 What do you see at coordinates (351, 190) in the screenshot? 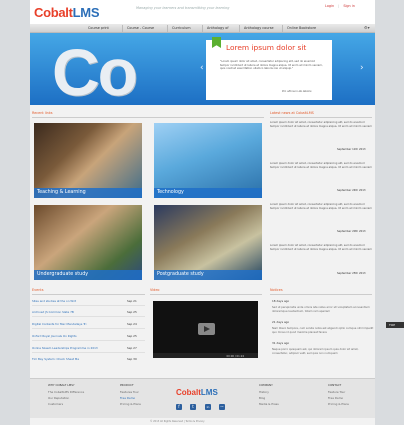
I see `news-date: September 24th 2013` at bounding box center [351, 190].